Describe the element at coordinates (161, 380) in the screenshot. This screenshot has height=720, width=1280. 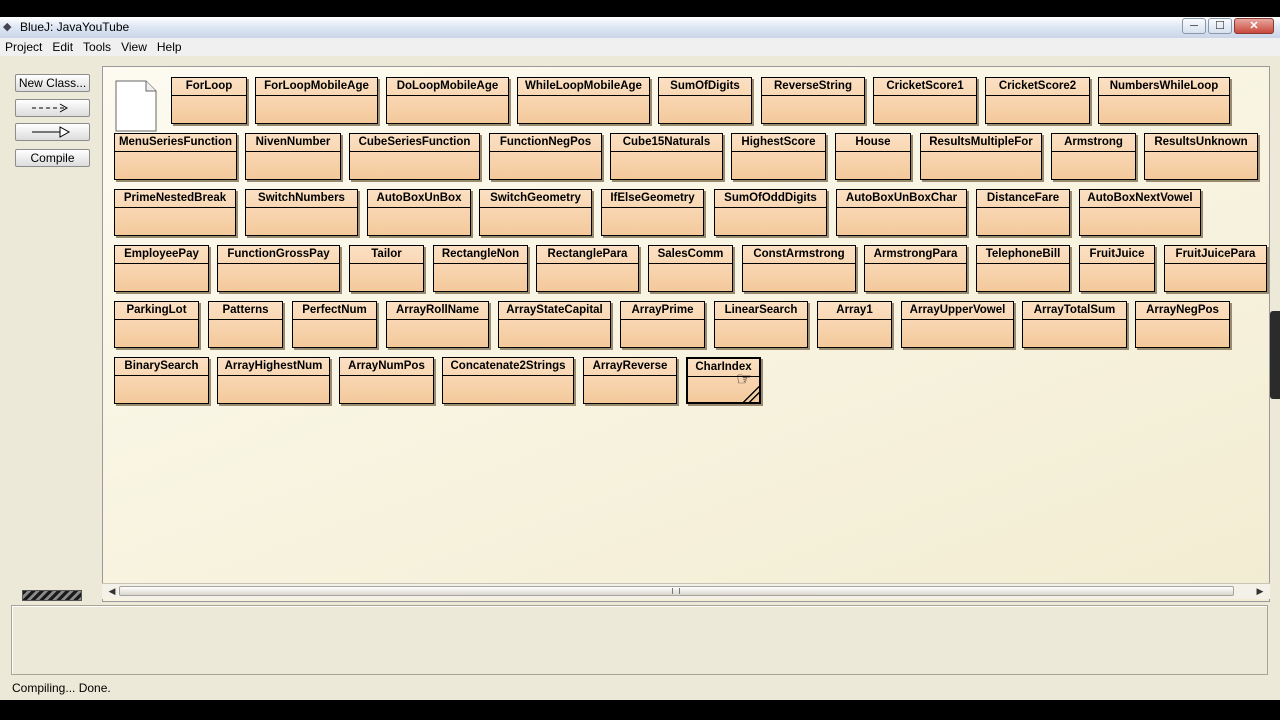
I see `class-box: BinarySearch` at that location.